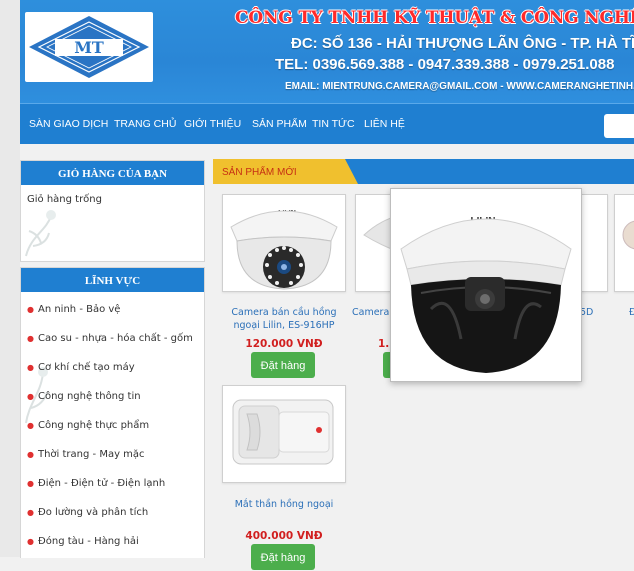  I want to click on logo-text: MT, so click(89, 47).